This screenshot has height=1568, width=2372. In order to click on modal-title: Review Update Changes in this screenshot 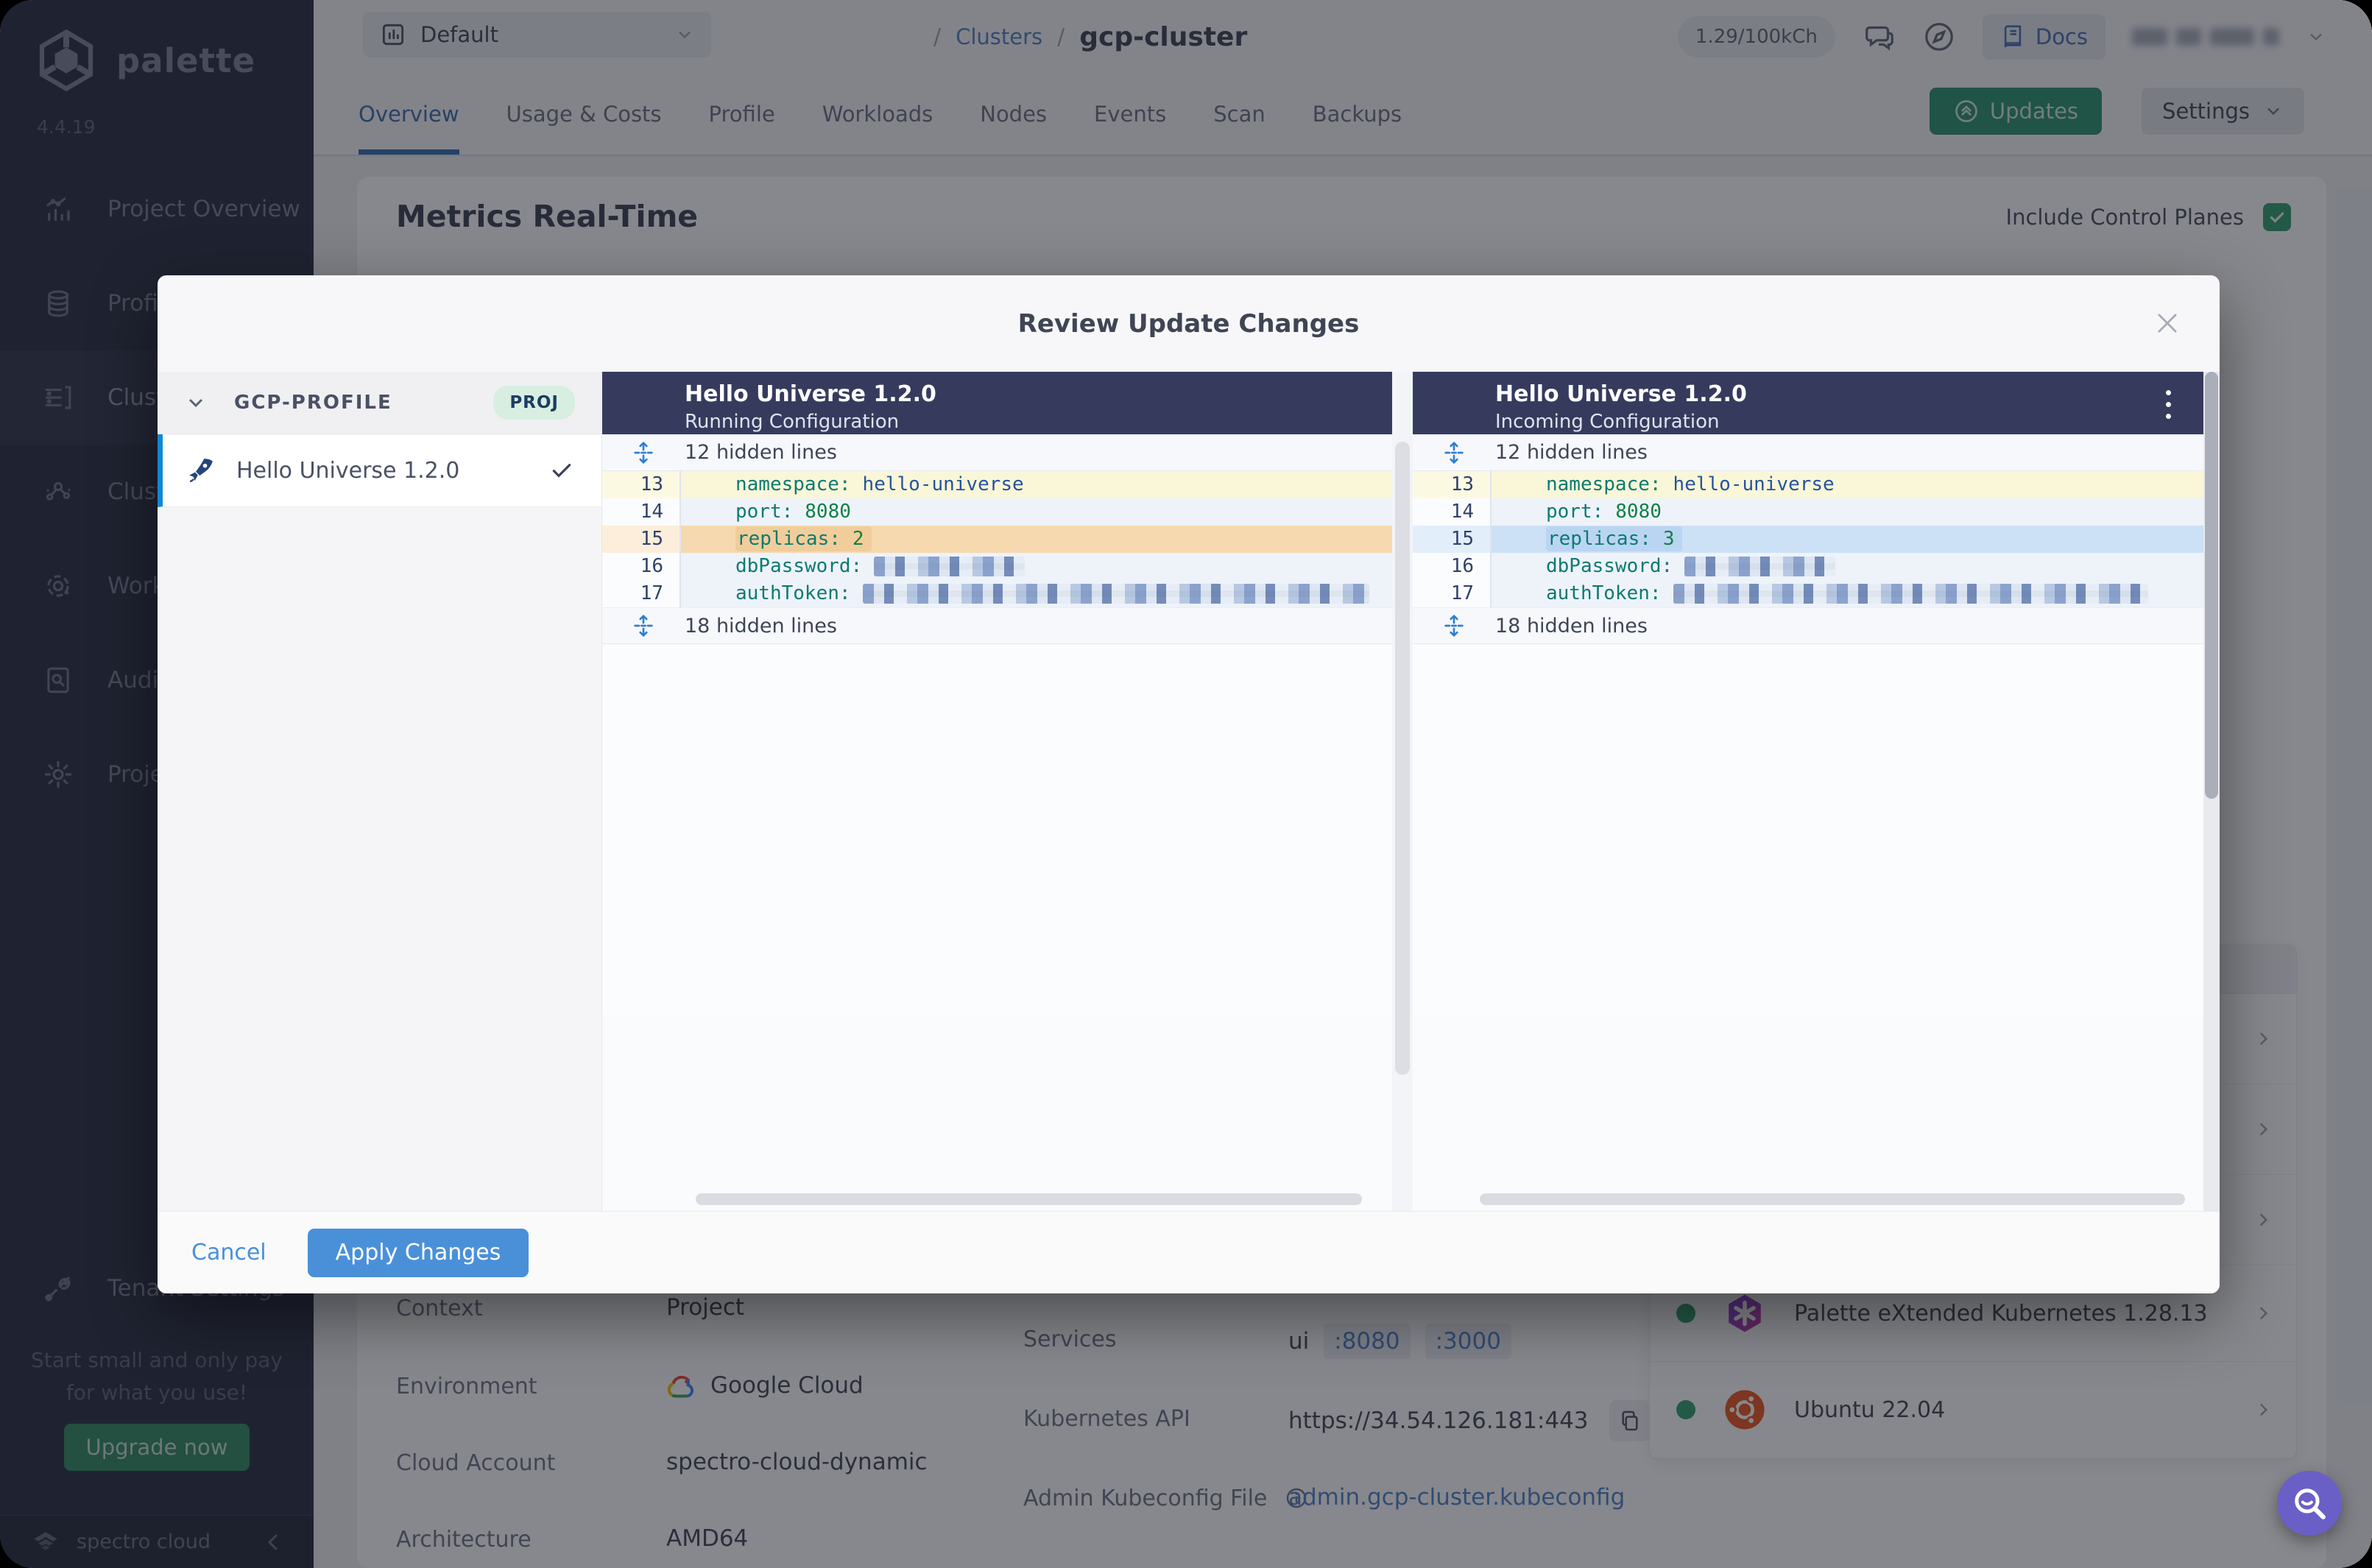, I will do `click(1188, 323)`.